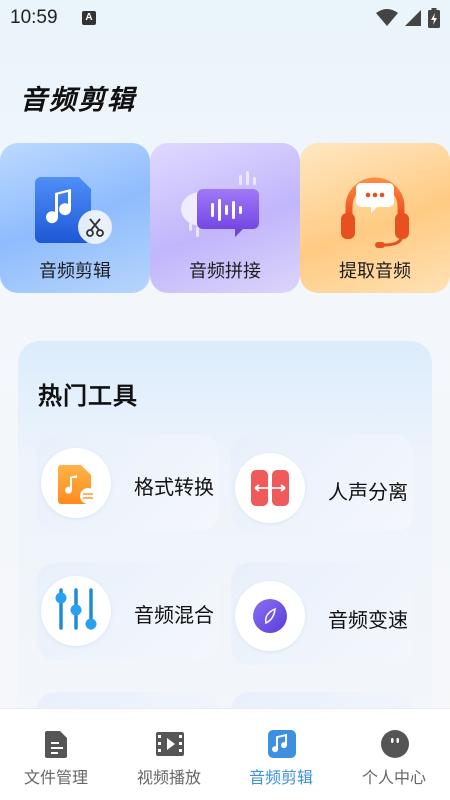 The image size is (450, 800). What do you see at coordinates (375, 212) in the screenshot?
I see `headphones-icon` at bounding box center [375, 212].